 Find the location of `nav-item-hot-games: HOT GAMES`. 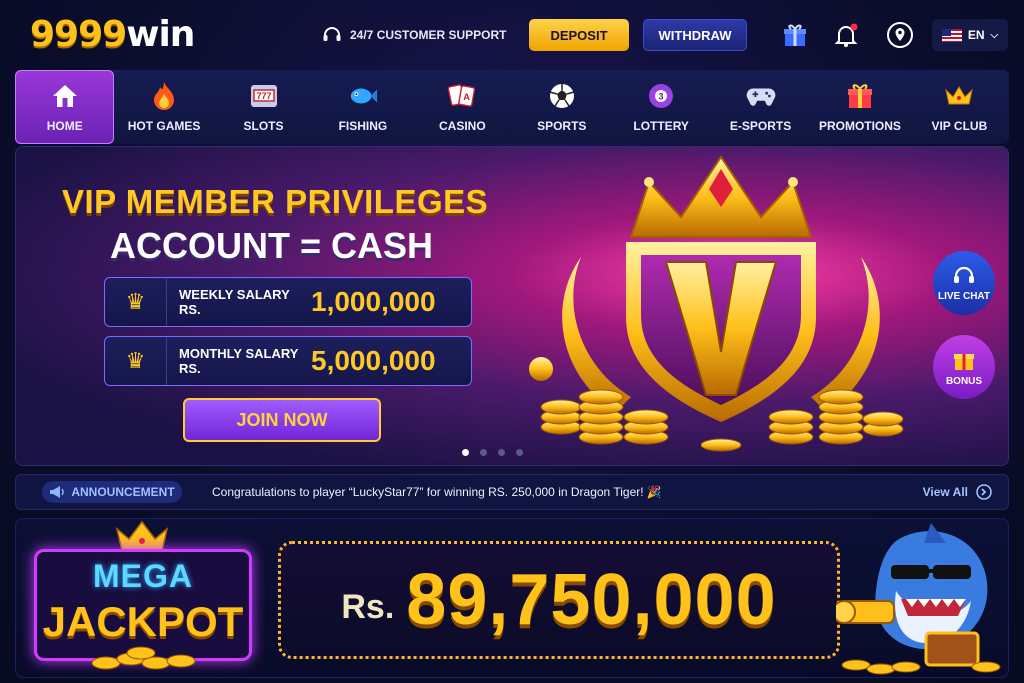

nav-item-hot-games: HOT GAMES is located at coordinates (163, 107).